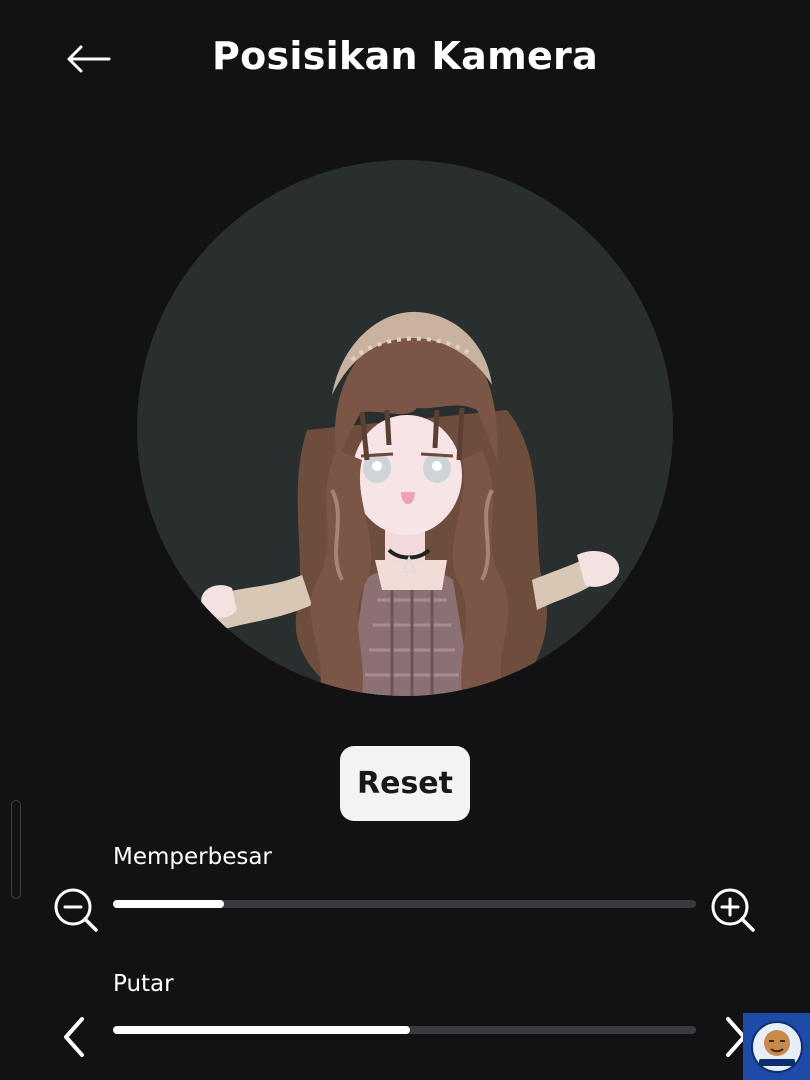 Image resolution: width=810 pixels, height=1080 pixels. I want to click on zoom-slider-fill, so click(168, 904).